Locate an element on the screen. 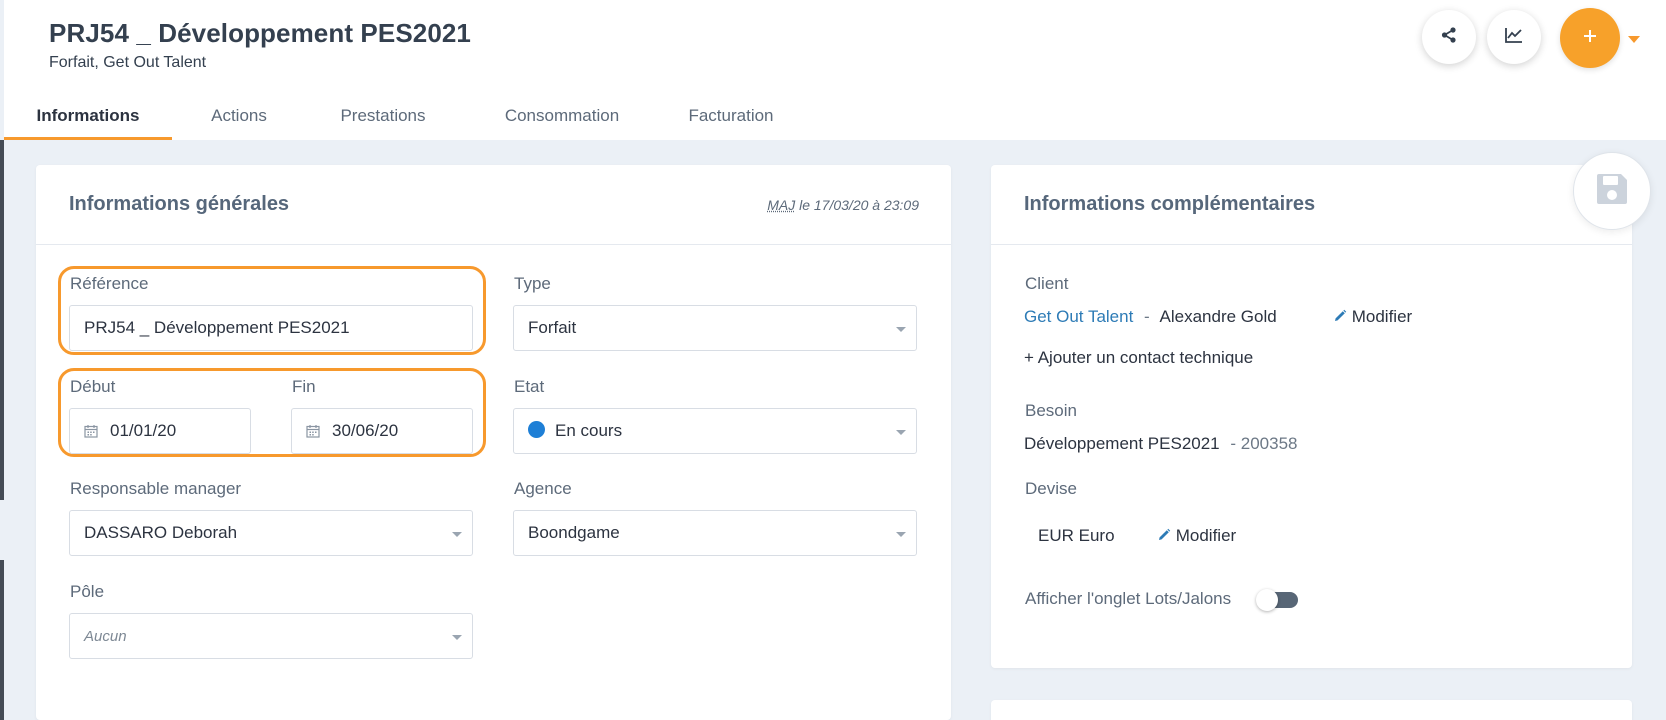 Image resolution: width=1666 pixels, height=720 pixels. save-button is located at coordinates (1612, 191).